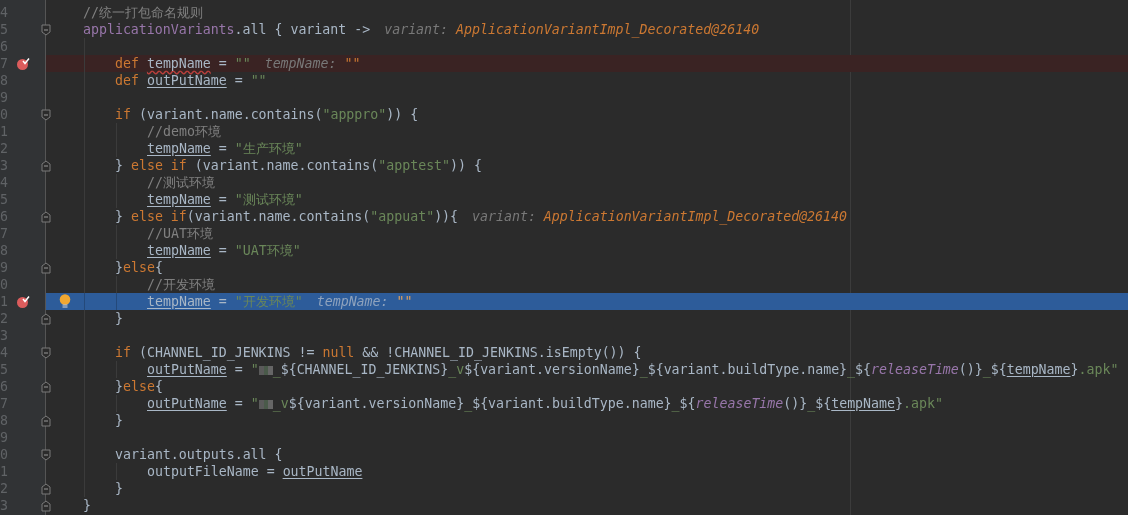  What do you see at coordinates (183, 63) in the screenshot?
I see `code-line: def tempName = ""` at bounding box center [183, 63].